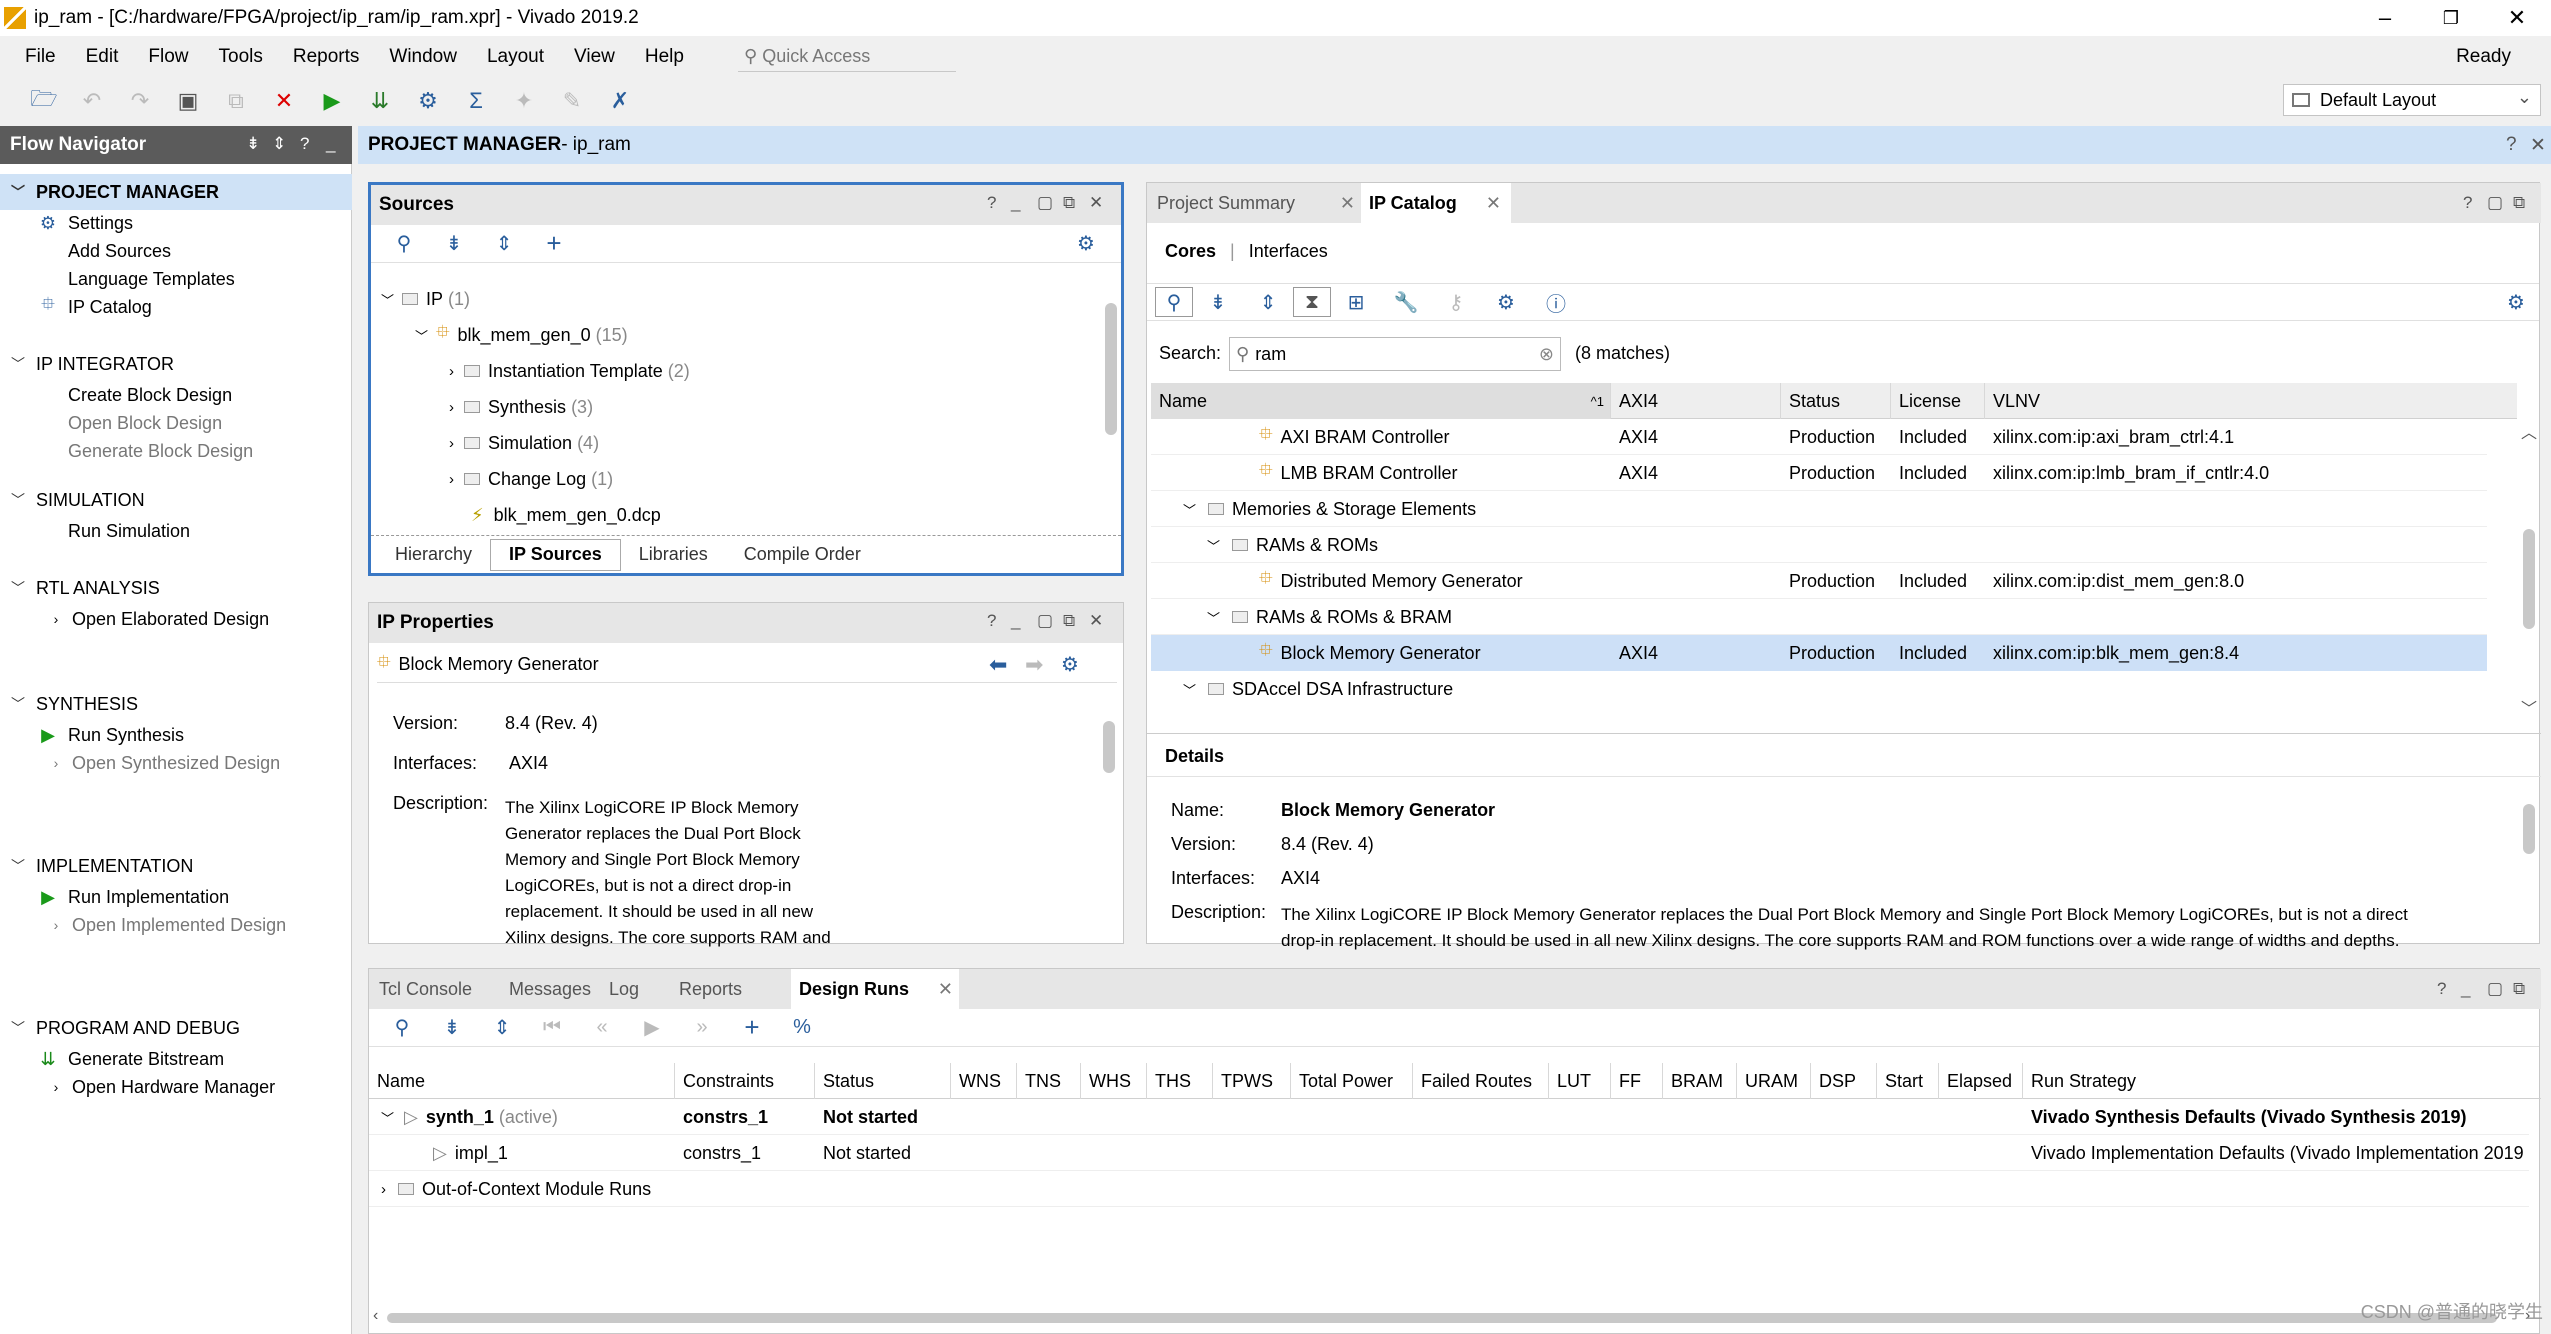  I want to click on runs-horizontal-scrollbar, so click(1442, 1318).